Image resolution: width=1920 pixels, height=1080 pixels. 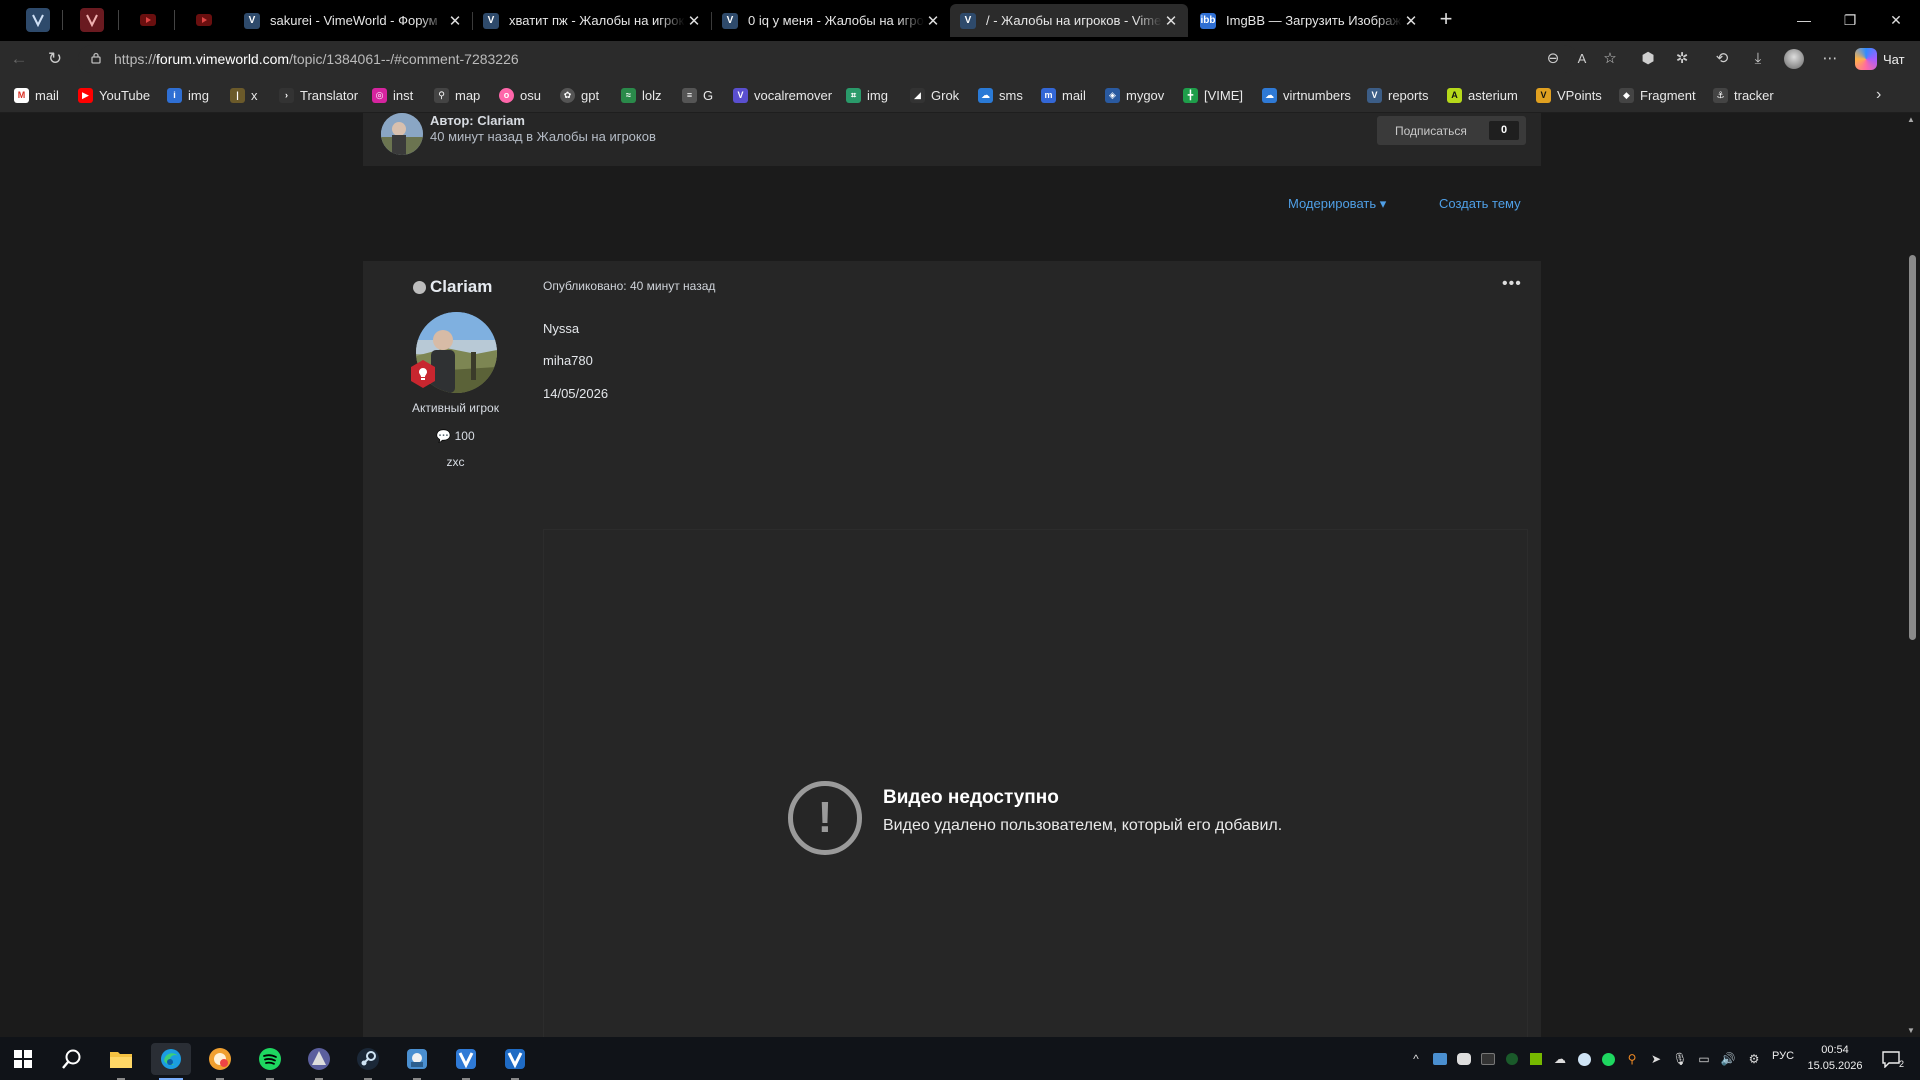 I want to click on bookmark-item: o osu, so click(x=520, y=95).